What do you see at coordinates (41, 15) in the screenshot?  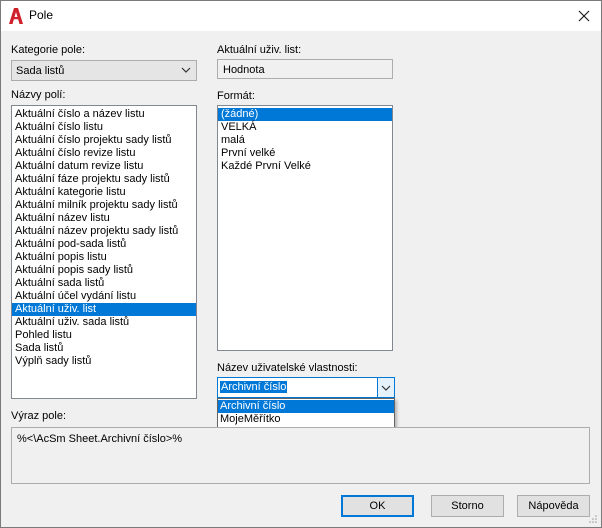 I see `window-title: Pole` at bounding box center [41, 15].